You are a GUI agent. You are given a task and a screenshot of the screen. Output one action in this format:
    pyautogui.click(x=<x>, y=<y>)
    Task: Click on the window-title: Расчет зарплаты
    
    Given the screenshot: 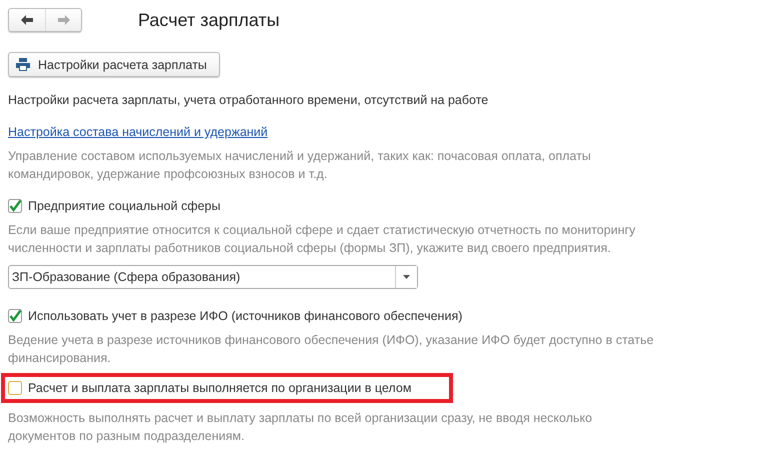 What is the action you would take?
    pyautogui.click(x=209, y=20)
    